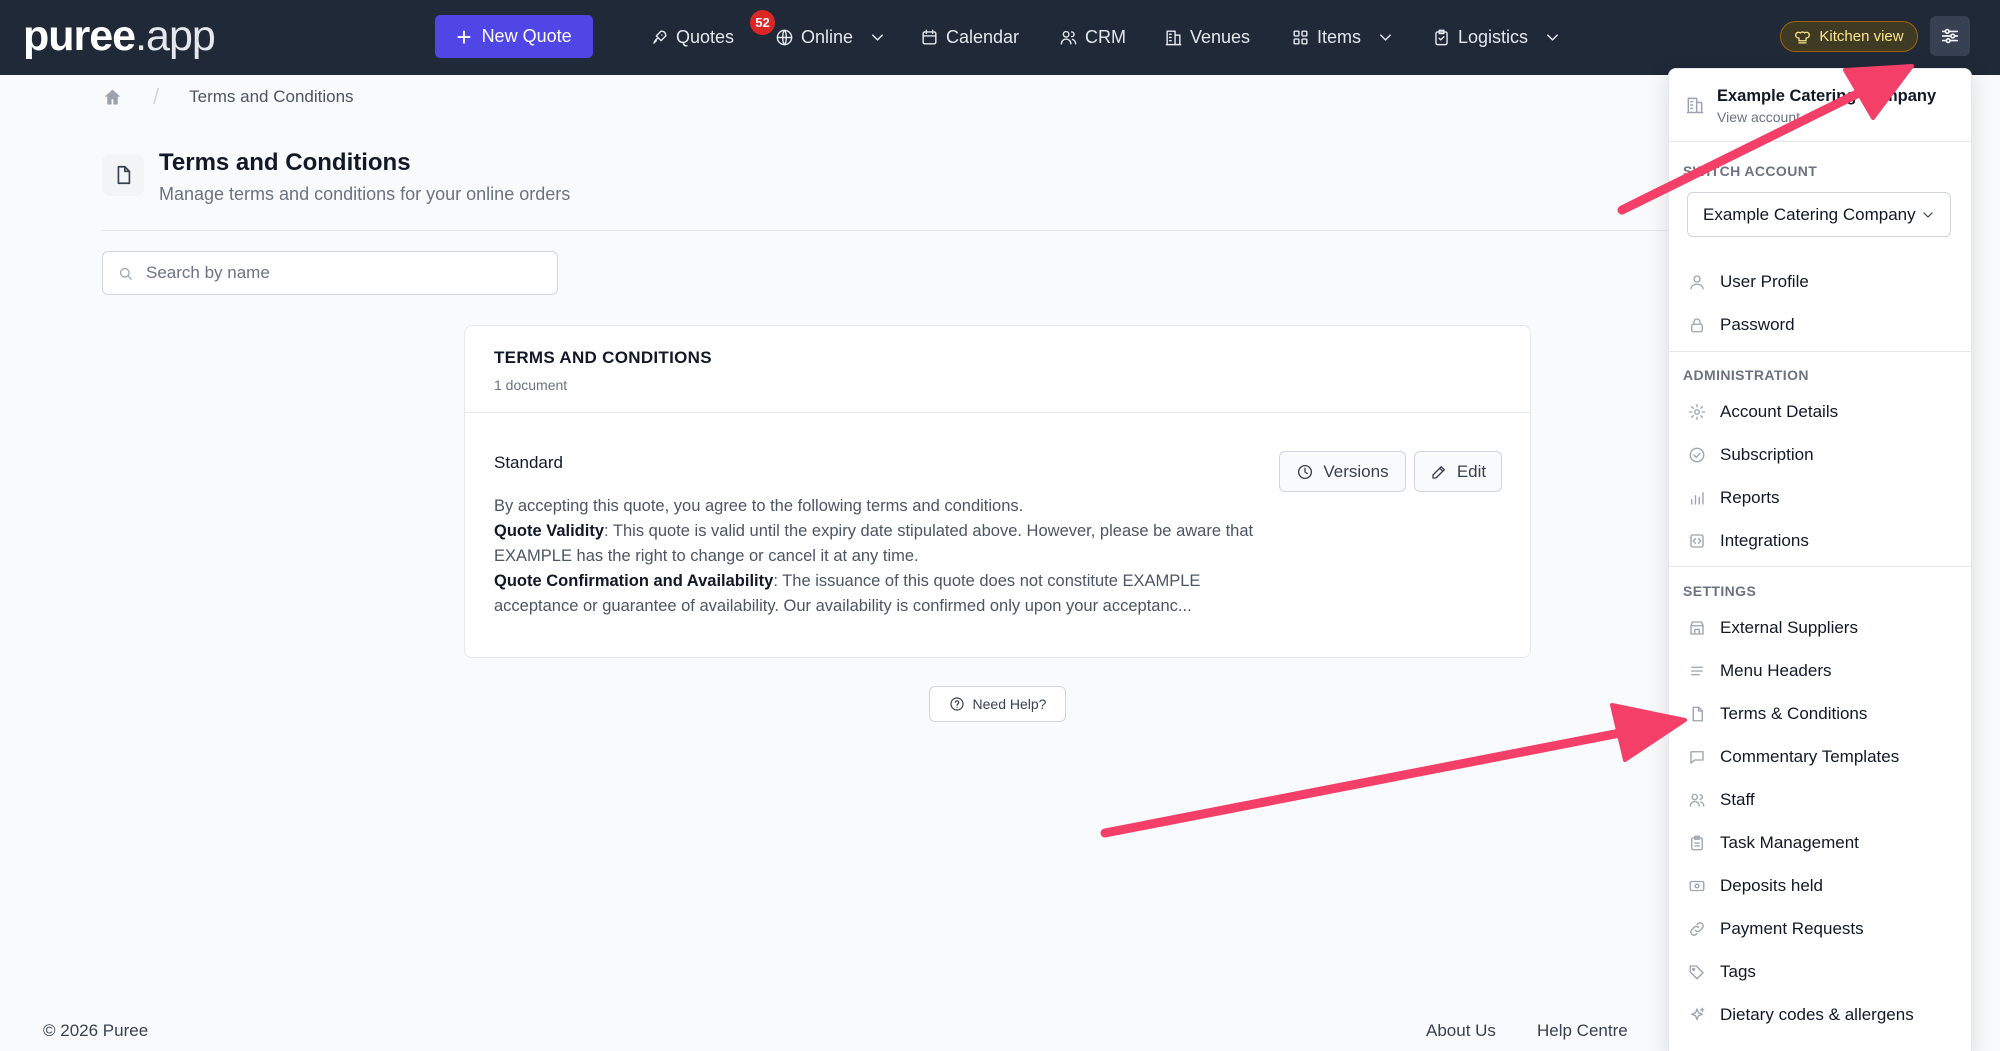 The image size is (2000, 1051). I want to click on quotes-count-badge: 52, so click(762, 22).